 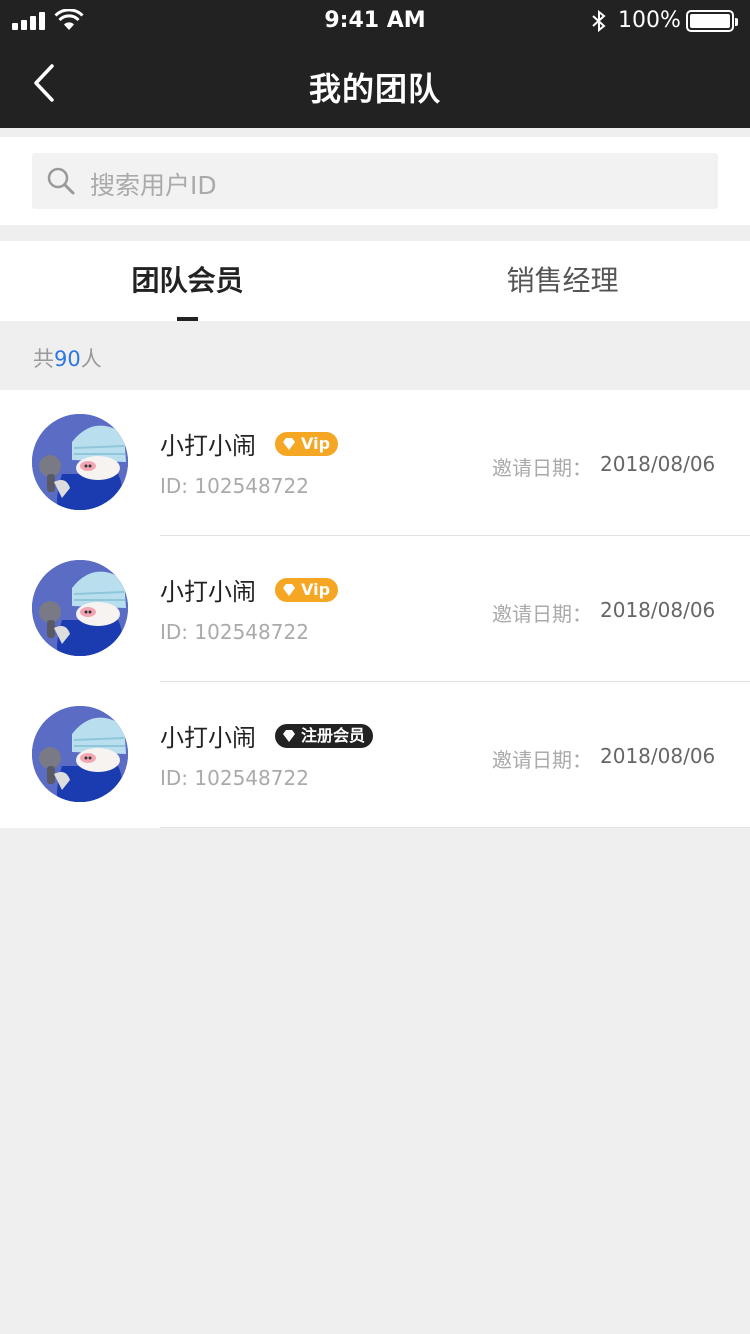 What do you see at coordinates (712, 21) in the screenshot?
I see `battery-icon` at bounding box center [712, 21].